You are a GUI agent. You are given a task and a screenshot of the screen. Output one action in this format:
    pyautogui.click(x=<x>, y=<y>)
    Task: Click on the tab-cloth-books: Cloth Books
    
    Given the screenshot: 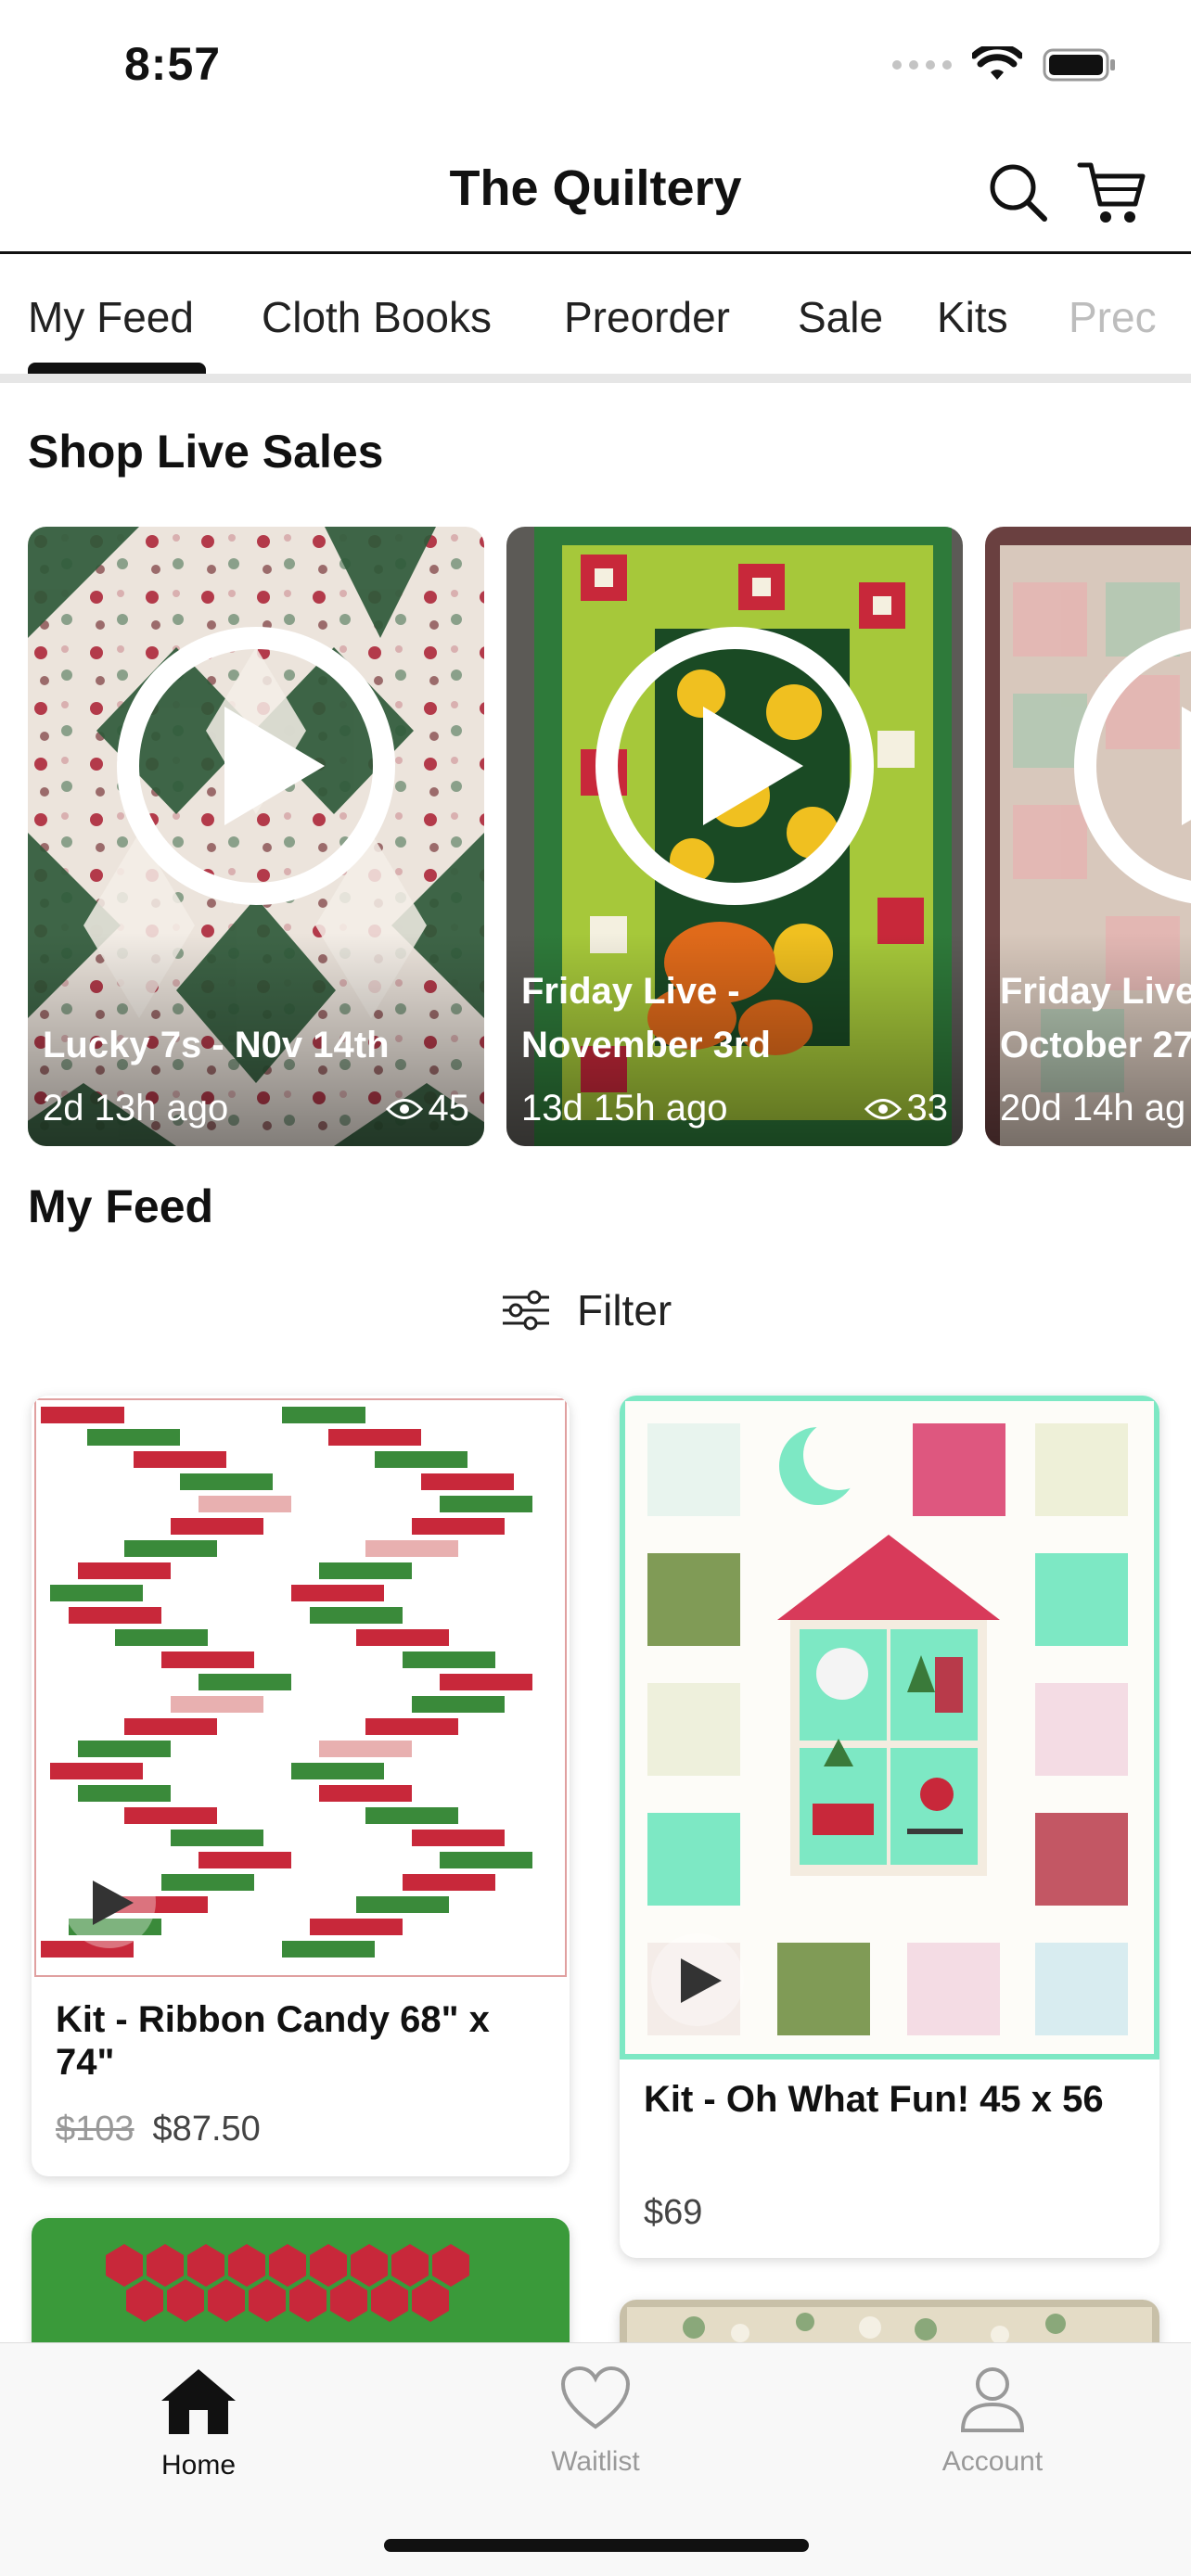 What is the action you would take?
    pyautogui.click(x=377, y=317)
    